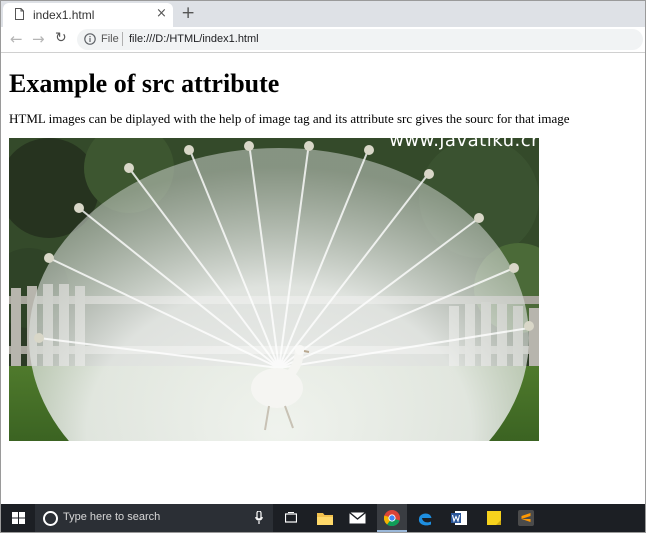  What do you see at coordinates (64, 15) in the screenshot?
I see `tab-title: index1.html` at bounding box center [64, 15].